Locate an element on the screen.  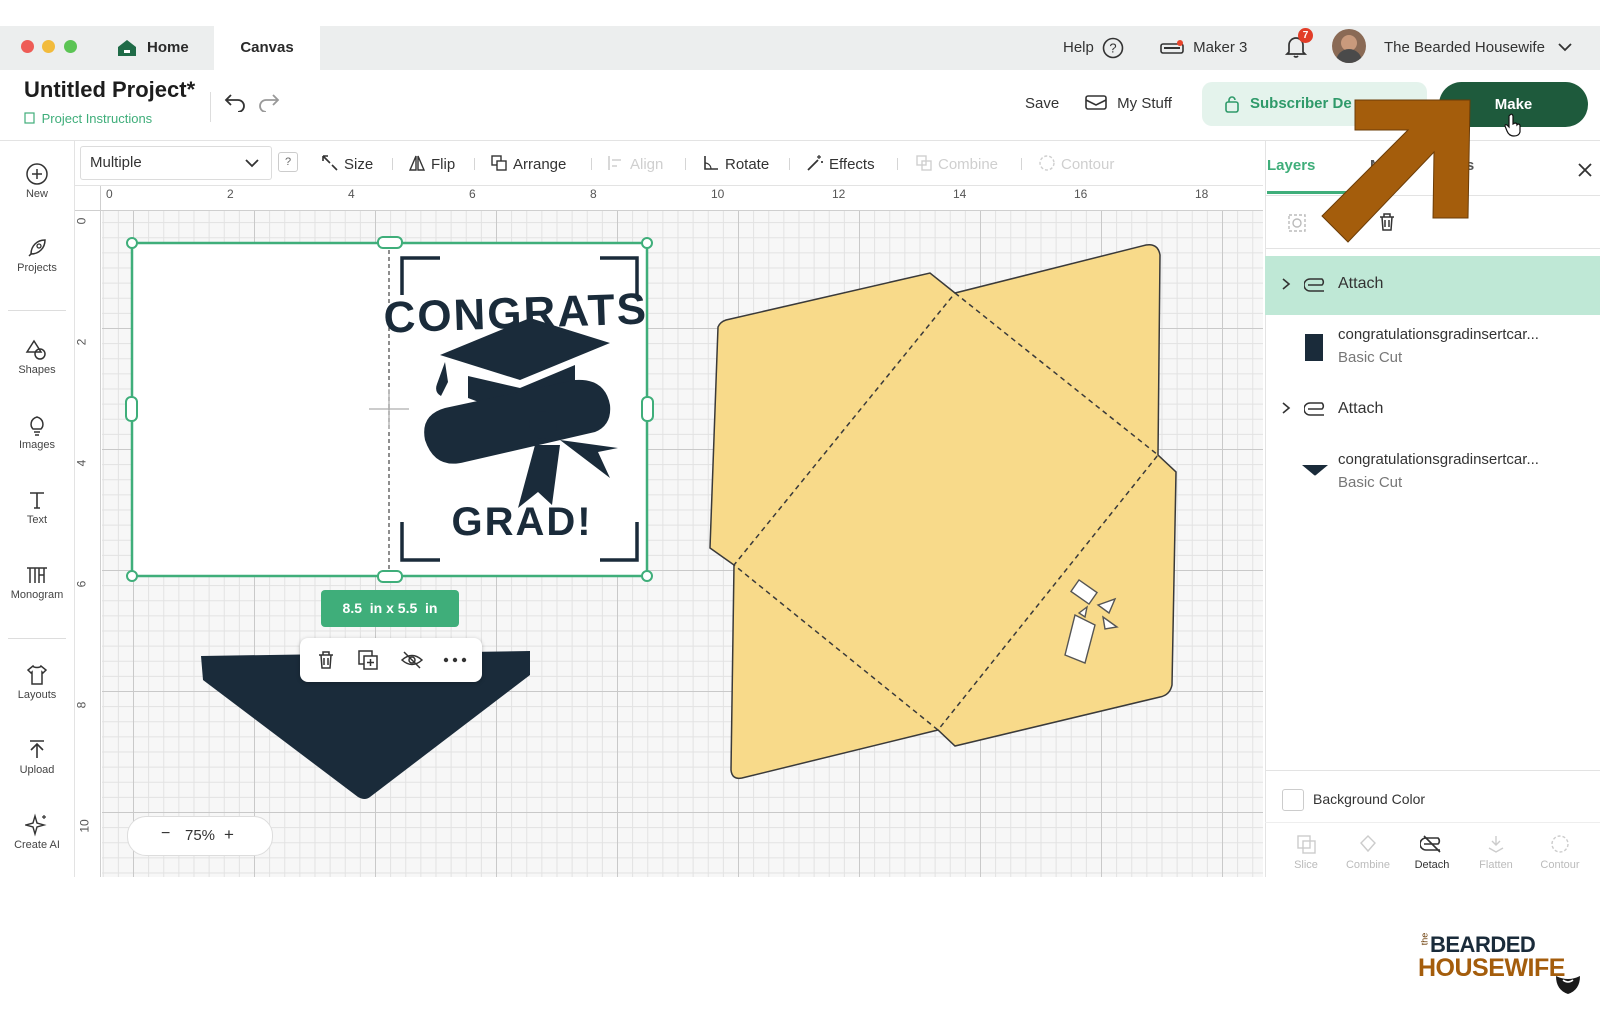
watermark-line2: HOUSEWIFE is located at coordinates (1491, 968).